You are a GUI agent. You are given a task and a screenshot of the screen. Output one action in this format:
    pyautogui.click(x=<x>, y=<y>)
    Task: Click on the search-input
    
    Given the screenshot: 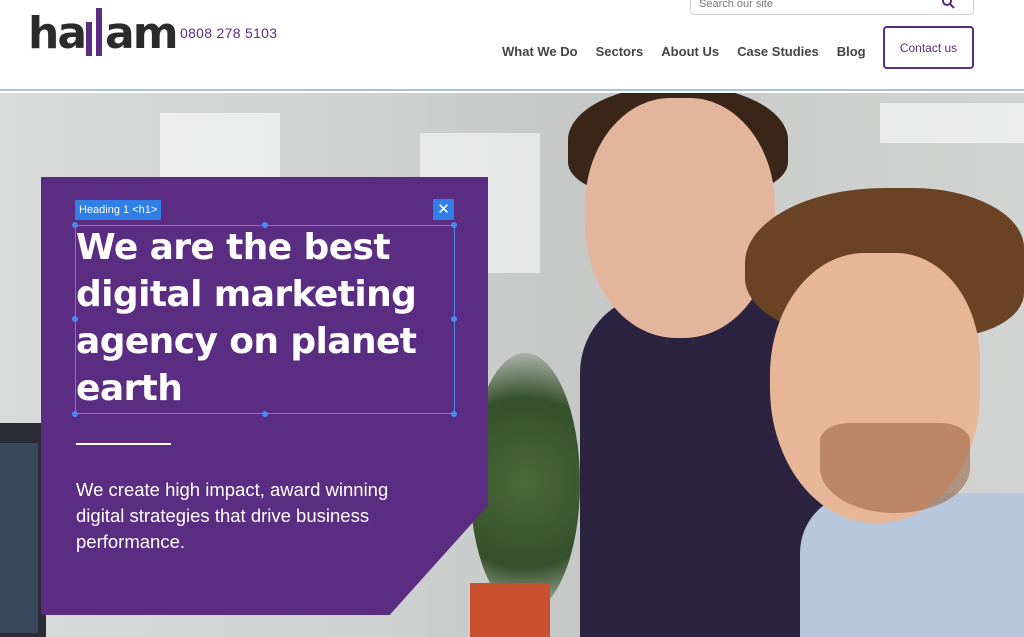 What is the action you would take?
    pyautogui.click(x=811, y=7)
    